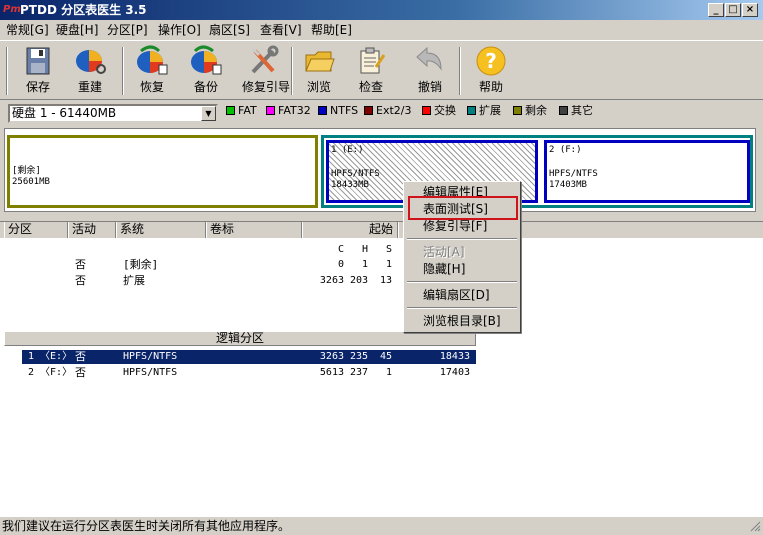  What do you see at coordinates (340, 264) in the screenshot?
I see `row-c: 0` at bounding box center [340, 264].